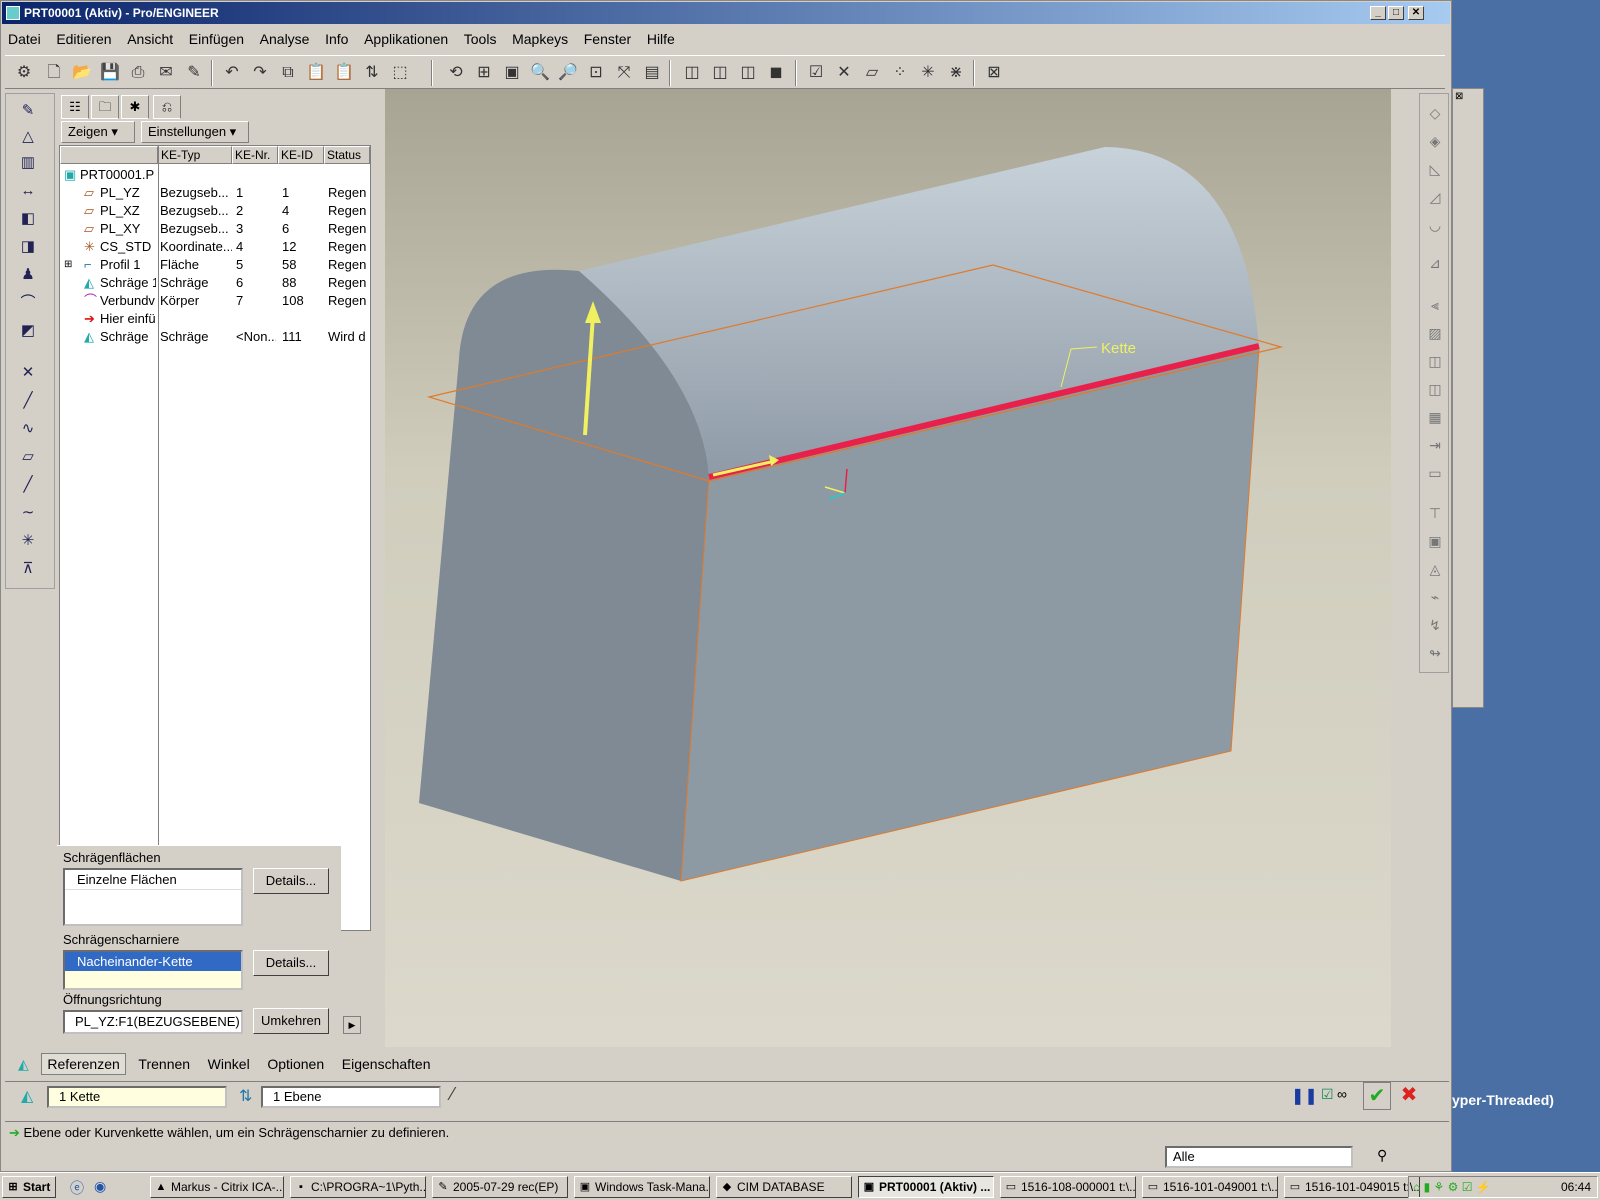 The image size is (1600, 1200). What do you see at coordinates (352, 1025) in the screenshot?
I see `scroll-right-icon: ▶` at bounding box center [352, 1025].